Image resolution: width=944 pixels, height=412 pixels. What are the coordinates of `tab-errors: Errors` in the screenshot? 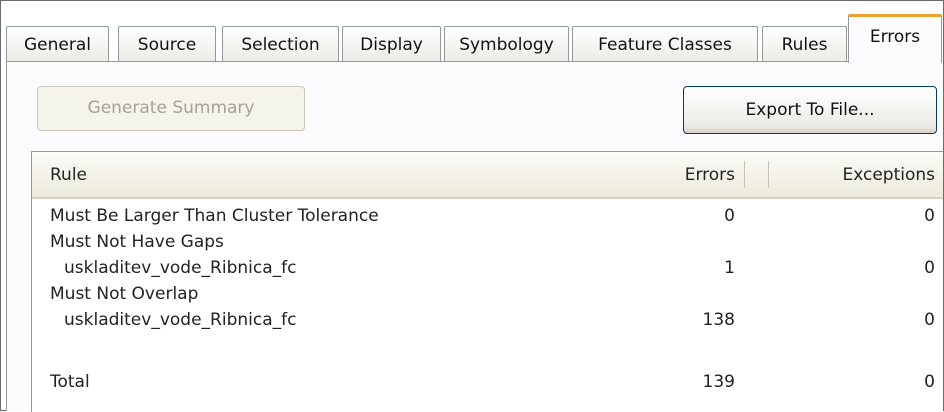 It's located at (895, 38).